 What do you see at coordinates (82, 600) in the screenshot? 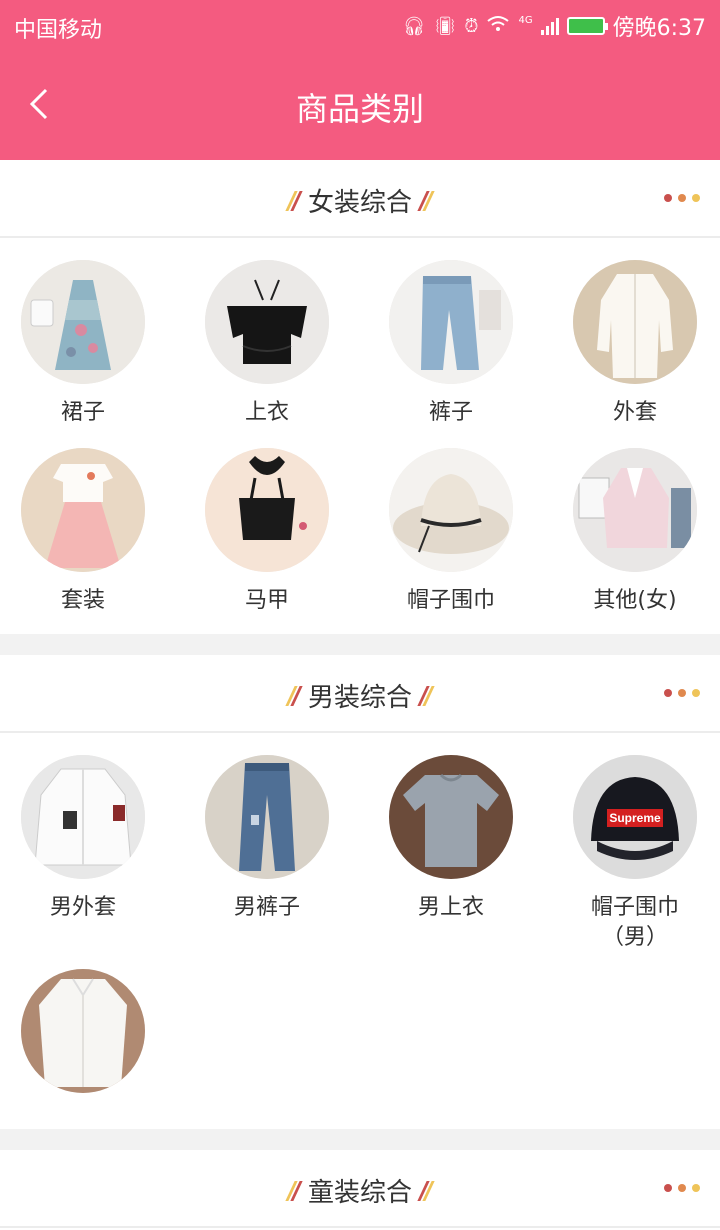
I see `category-label: 套装` at bounding box center [82, 600].